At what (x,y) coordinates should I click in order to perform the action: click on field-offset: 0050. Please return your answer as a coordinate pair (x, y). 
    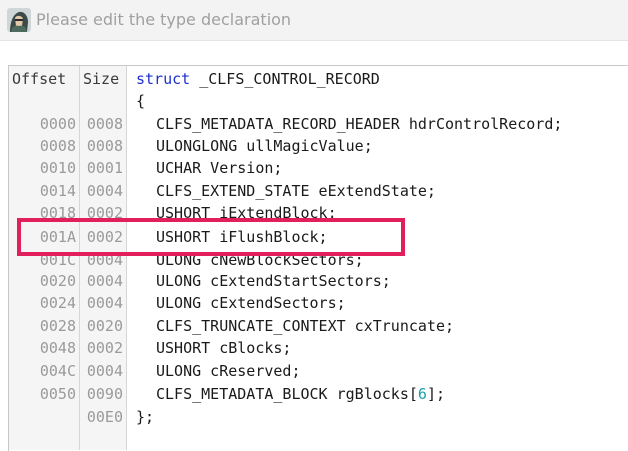
    Looking at the image, I should click on (57, 394).